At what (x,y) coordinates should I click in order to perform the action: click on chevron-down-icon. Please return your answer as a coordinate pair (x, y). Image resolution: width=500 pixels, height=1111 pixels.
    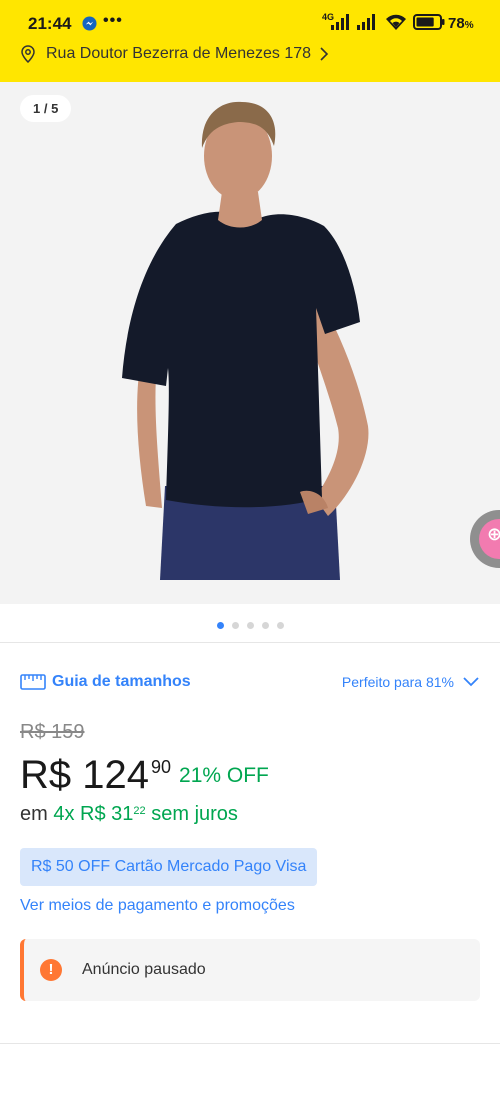
    Looking at the image, I should click on (471, 682).